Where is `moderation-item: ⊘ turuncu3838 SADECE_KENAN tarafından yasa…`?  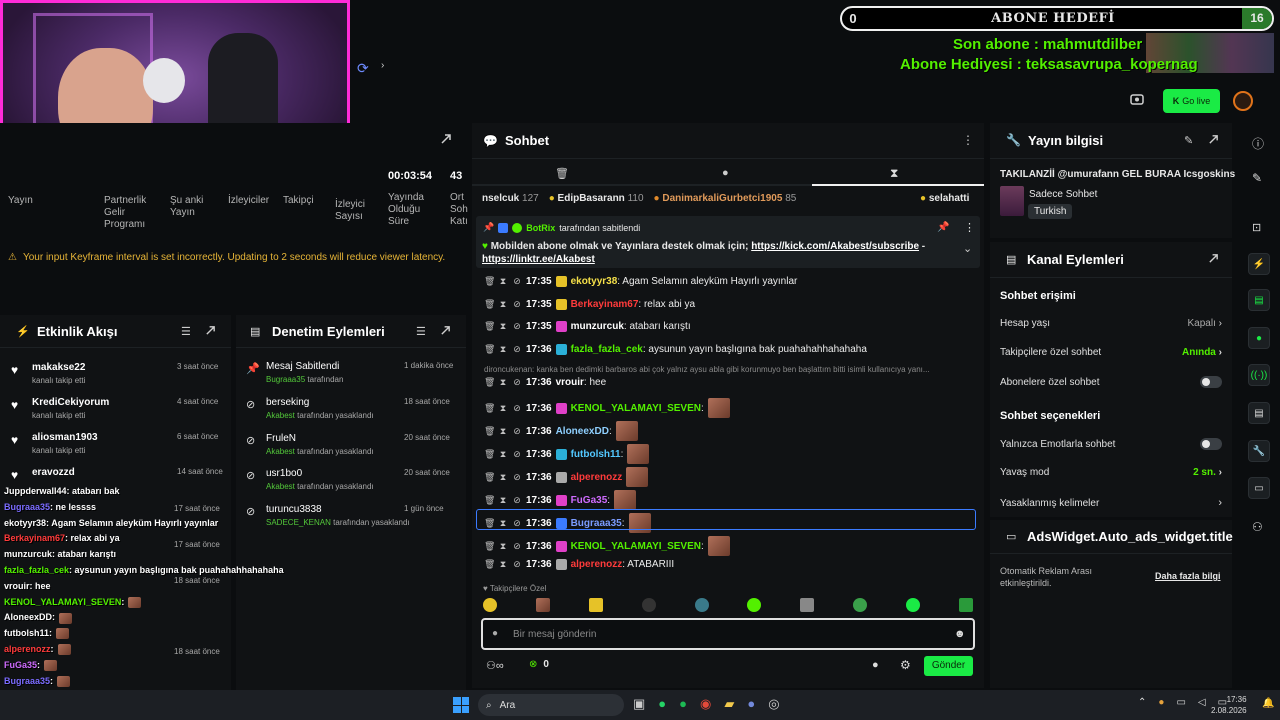
moderation-item: ⊘ turuncu3838 SADECE_KENAN tarafından yasa… is located at coordinates (351, 519).